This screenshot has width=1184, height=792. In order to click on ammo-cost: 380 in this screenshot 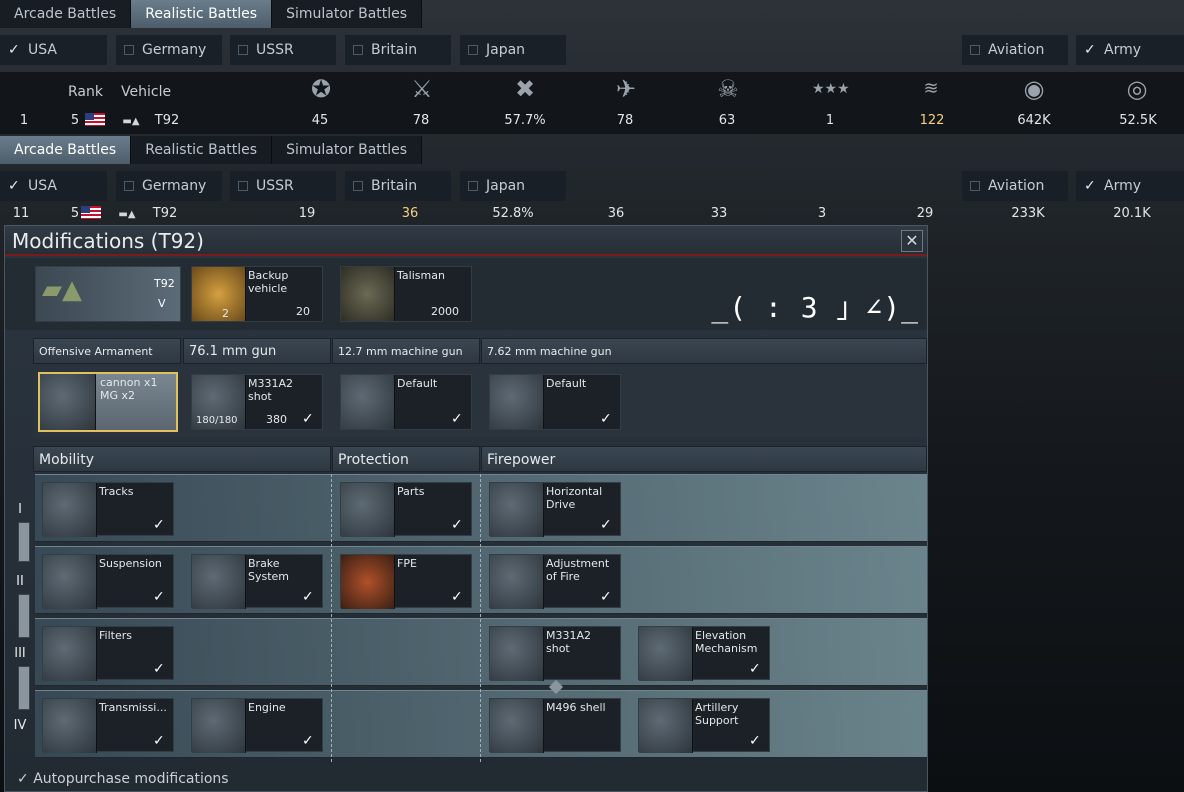, I will do `click(276, 419)`.